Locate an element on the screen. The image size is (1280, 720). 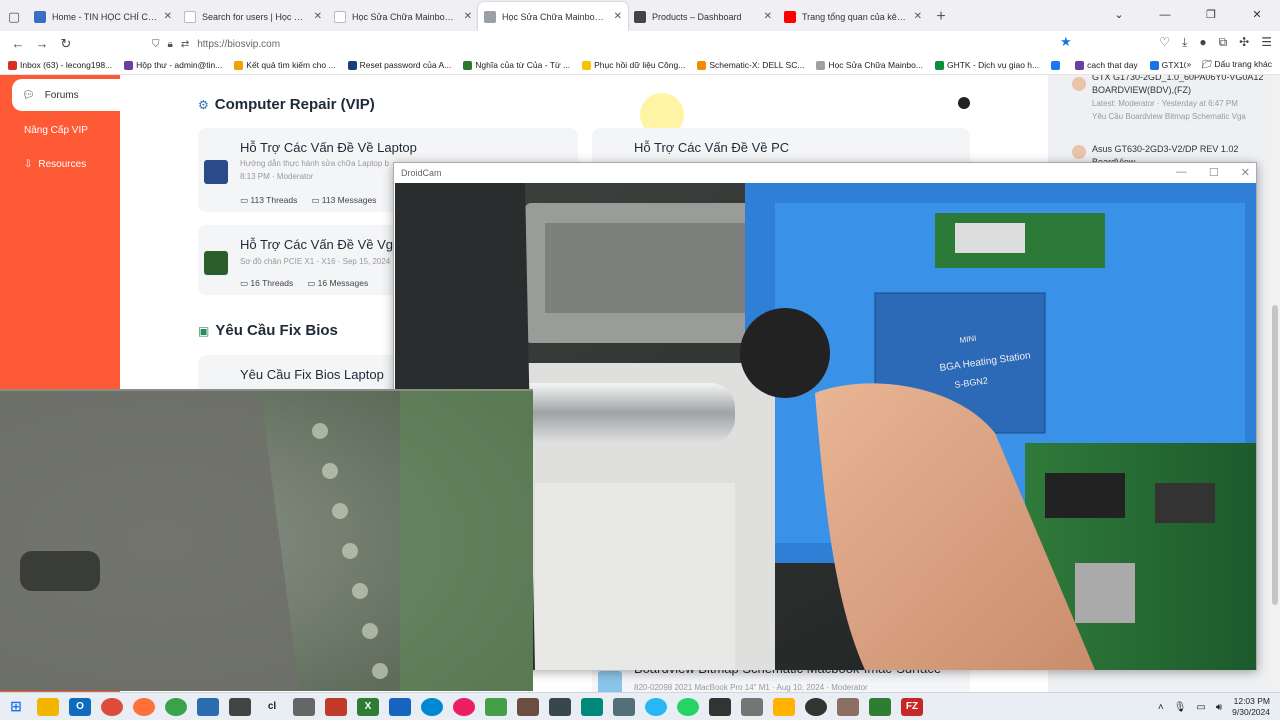
excel-icon: X is located at coordinates (368, 706).